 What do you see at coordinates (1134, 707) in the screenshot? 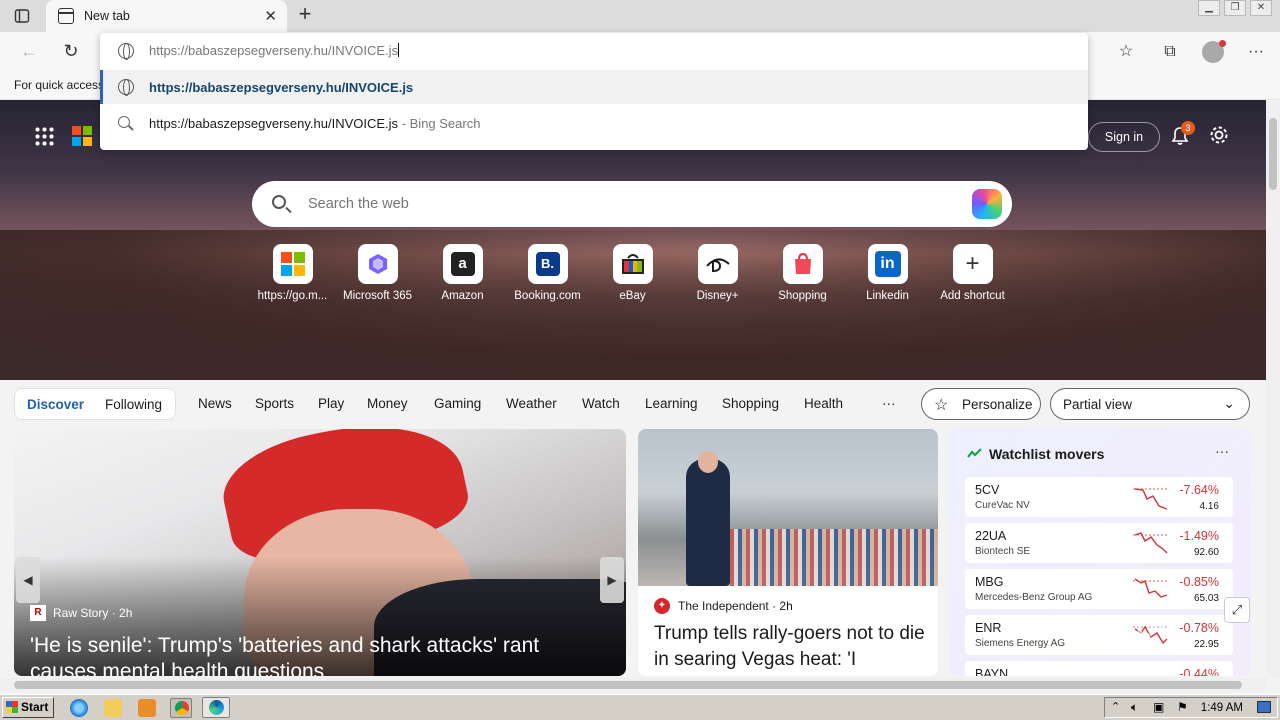
I see `volume-icon: 🔈︎` at bounding box center [1134, 707].